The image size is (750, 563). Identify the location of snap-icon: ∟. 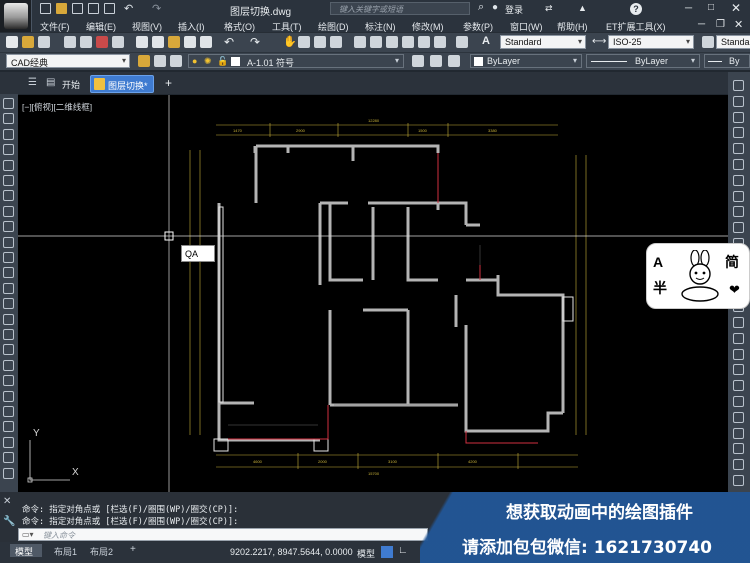
(403, 550).